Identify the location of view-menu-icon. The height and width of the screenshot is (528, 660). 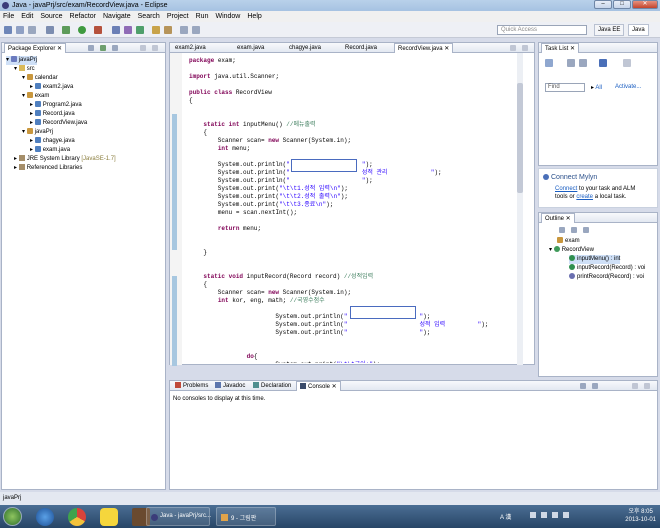
(115, 48).